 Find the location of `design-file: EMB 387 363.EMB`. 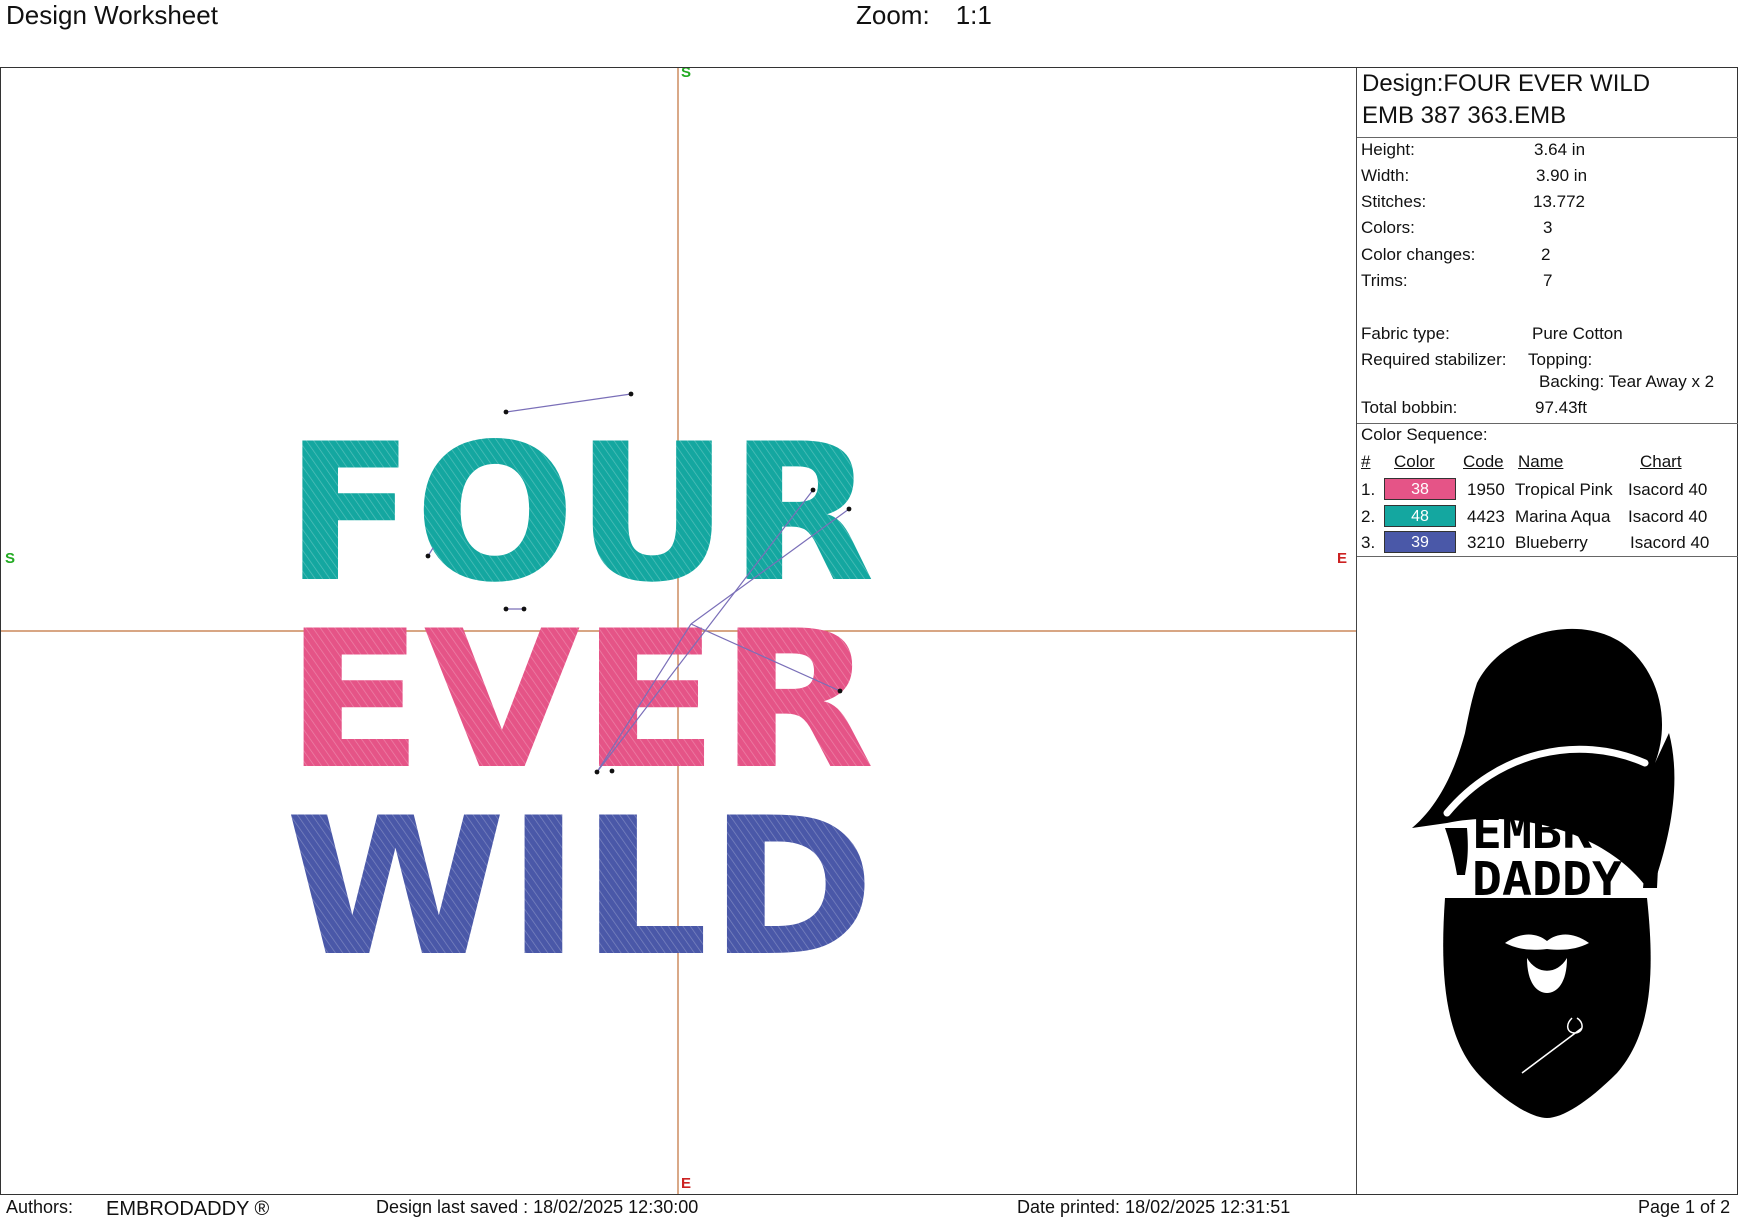

design-file: EMB 387 363.EMB is located at coordinates (1464, 115).